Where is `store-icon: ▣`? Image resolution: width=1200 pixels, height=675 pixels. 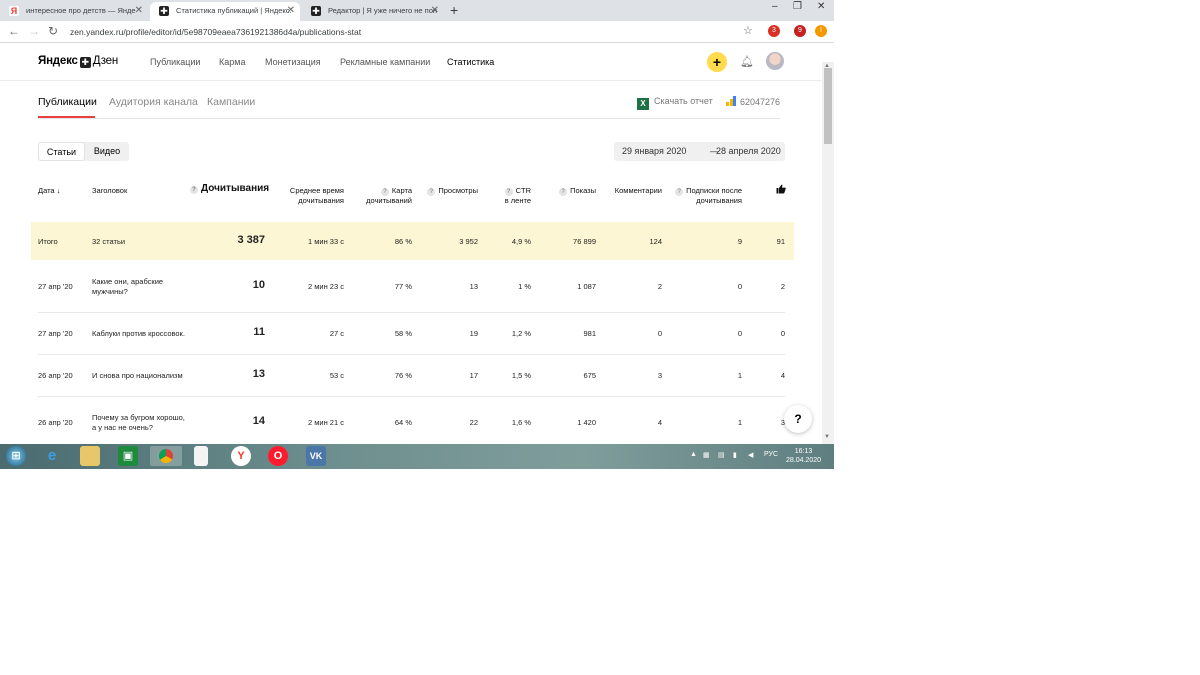
store-icon: ▣ is located at coordinates (128, 456).